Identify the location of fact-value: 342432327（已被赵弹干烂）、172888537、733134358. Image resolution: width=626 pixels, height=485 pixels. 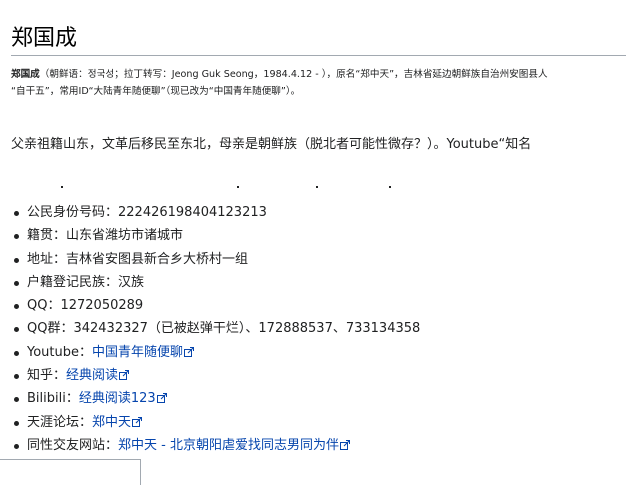
(247, 329).